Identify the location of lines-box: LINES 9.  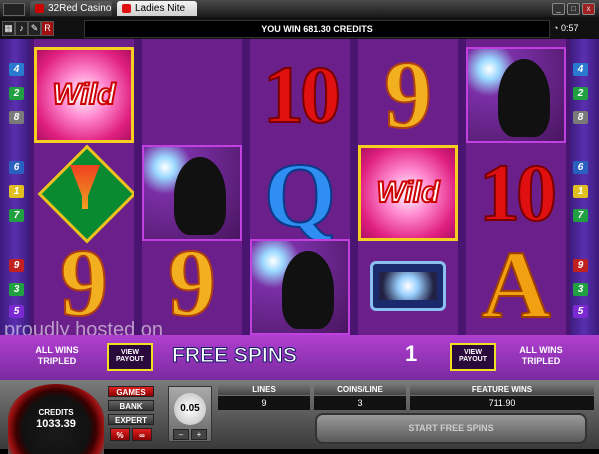
(264, 397).